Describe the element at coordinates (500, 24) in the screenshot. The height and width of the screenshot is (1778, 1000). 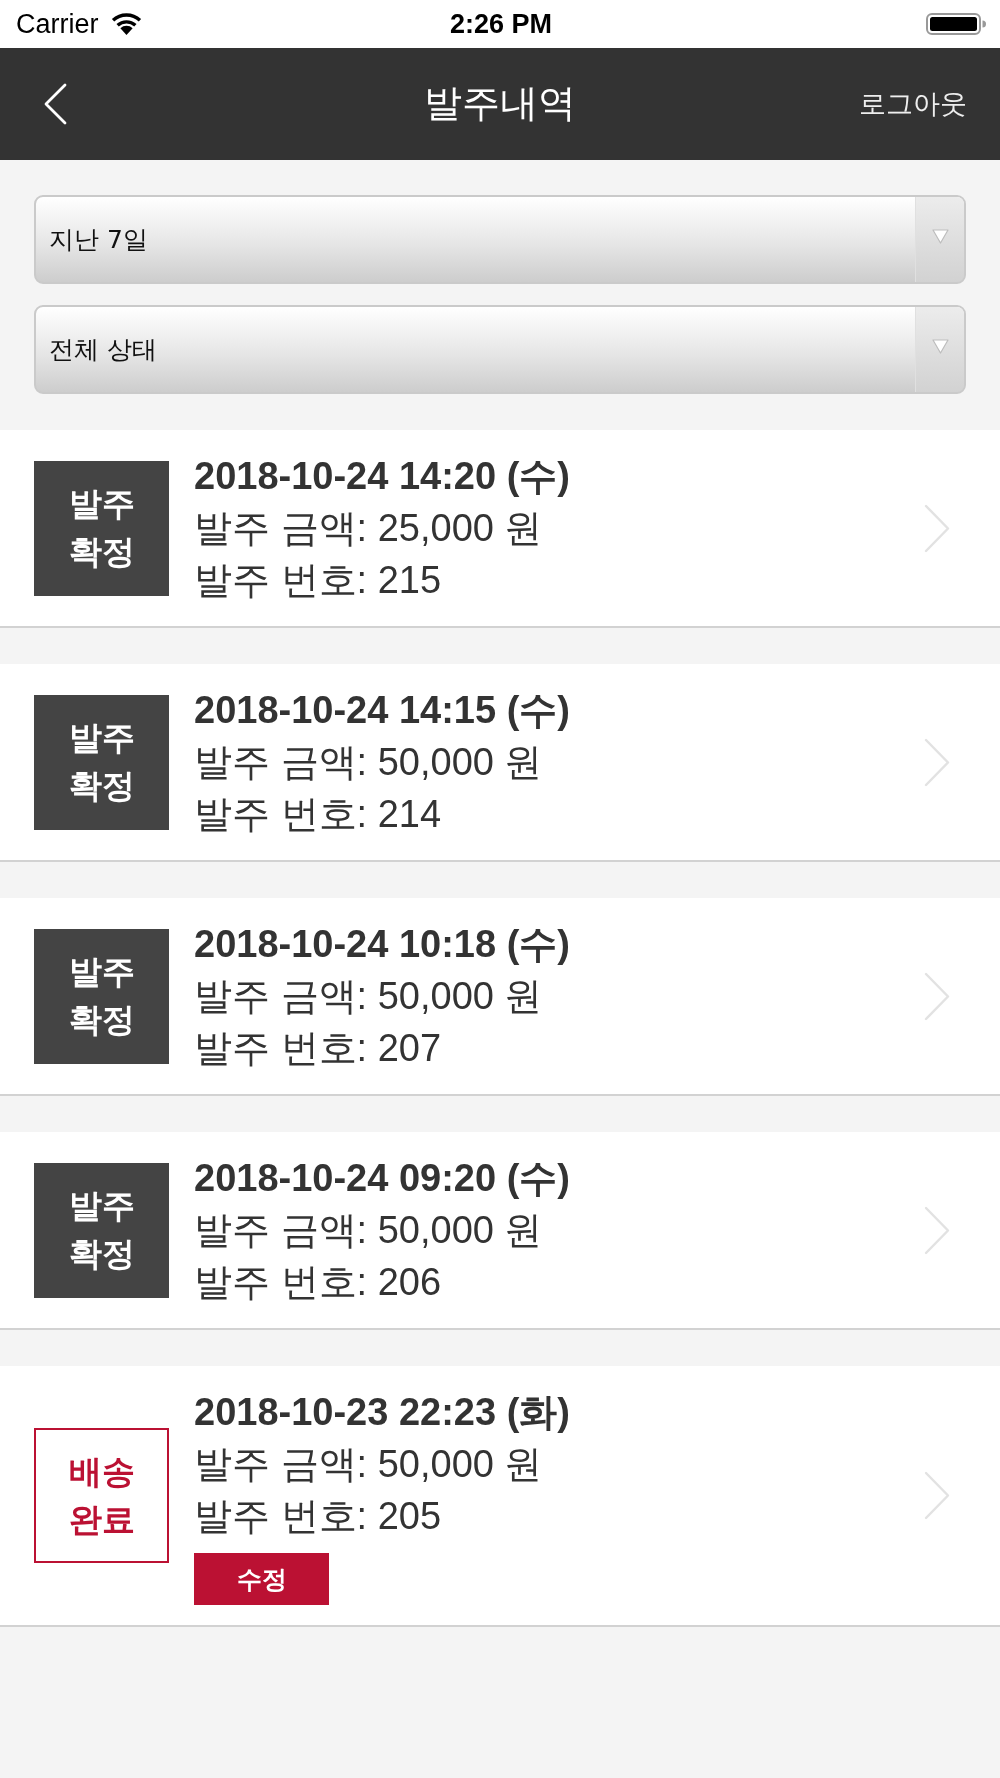
I see `clock-time: 2:26 PM` at that location.